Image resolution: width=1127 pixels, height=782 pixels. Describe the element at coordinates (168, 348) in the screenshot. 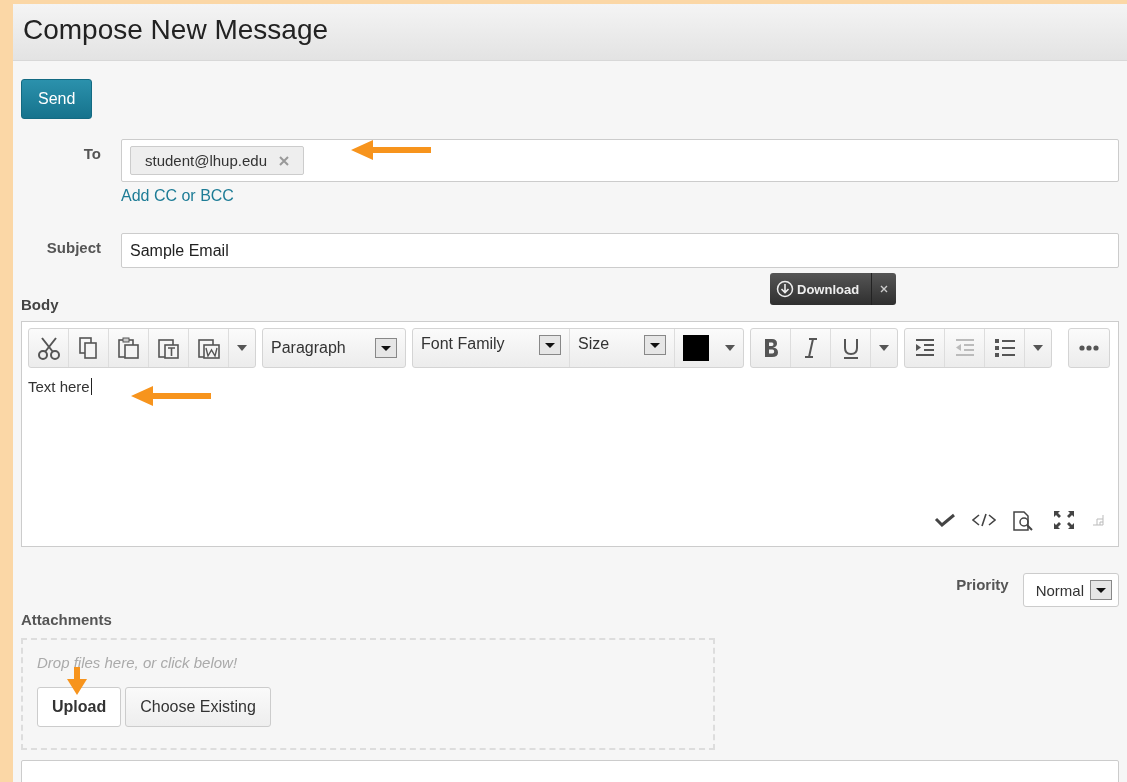

I see `paste-text-icon` at that location.